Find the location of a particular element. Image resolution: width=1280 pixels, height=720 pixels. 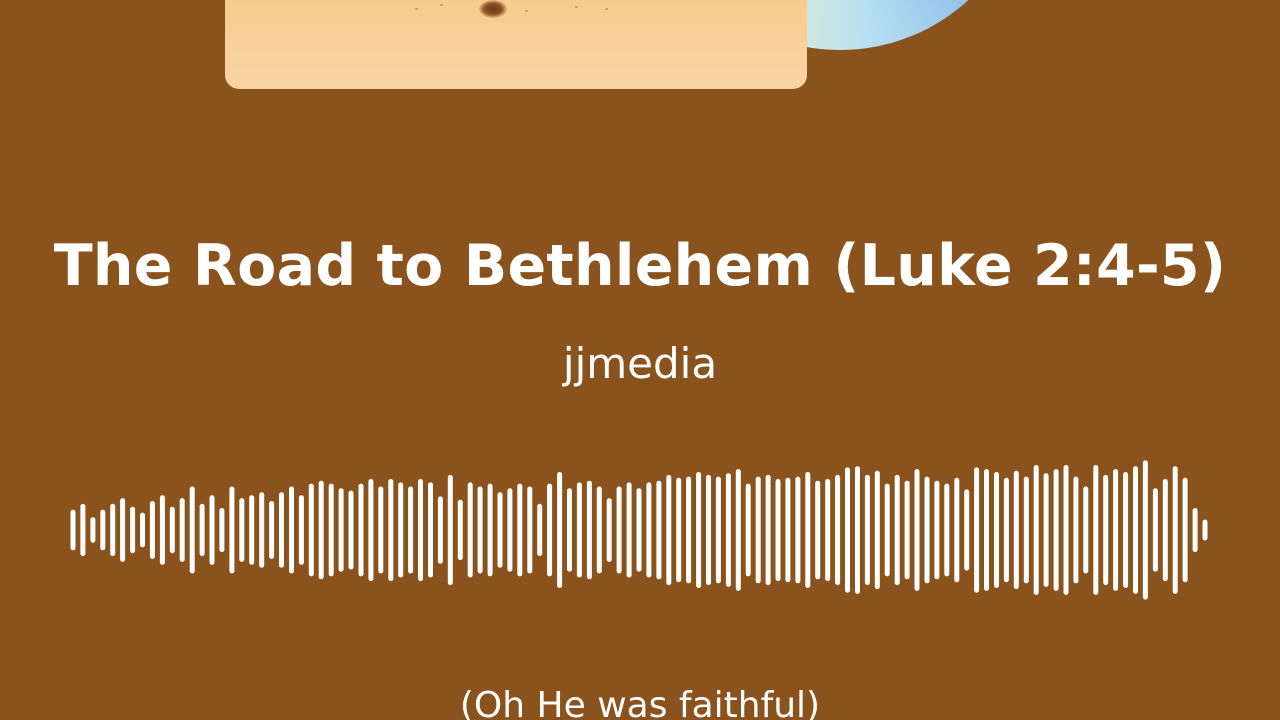

track-title: The Road to Bethlehem (Luke 2:4-5) is located at coordinates (640, 266).